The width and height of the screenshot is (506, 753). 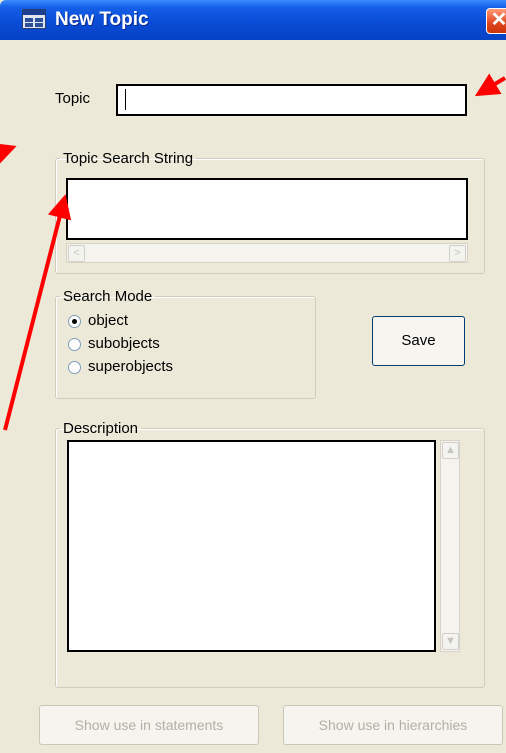 What do you see at coordinates (37, 312) in the screenshot?
I see `arrow-to-search-input` at bounding box center [37, 312].